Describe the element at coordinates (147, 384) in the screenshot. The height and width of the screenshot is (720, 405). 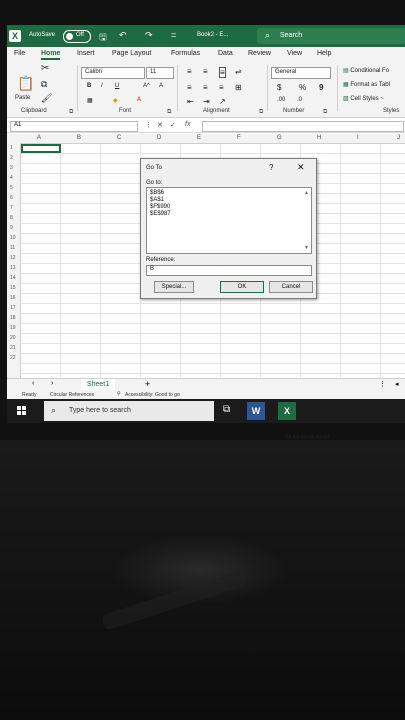
I see `add-sheet-button: +` at that location.